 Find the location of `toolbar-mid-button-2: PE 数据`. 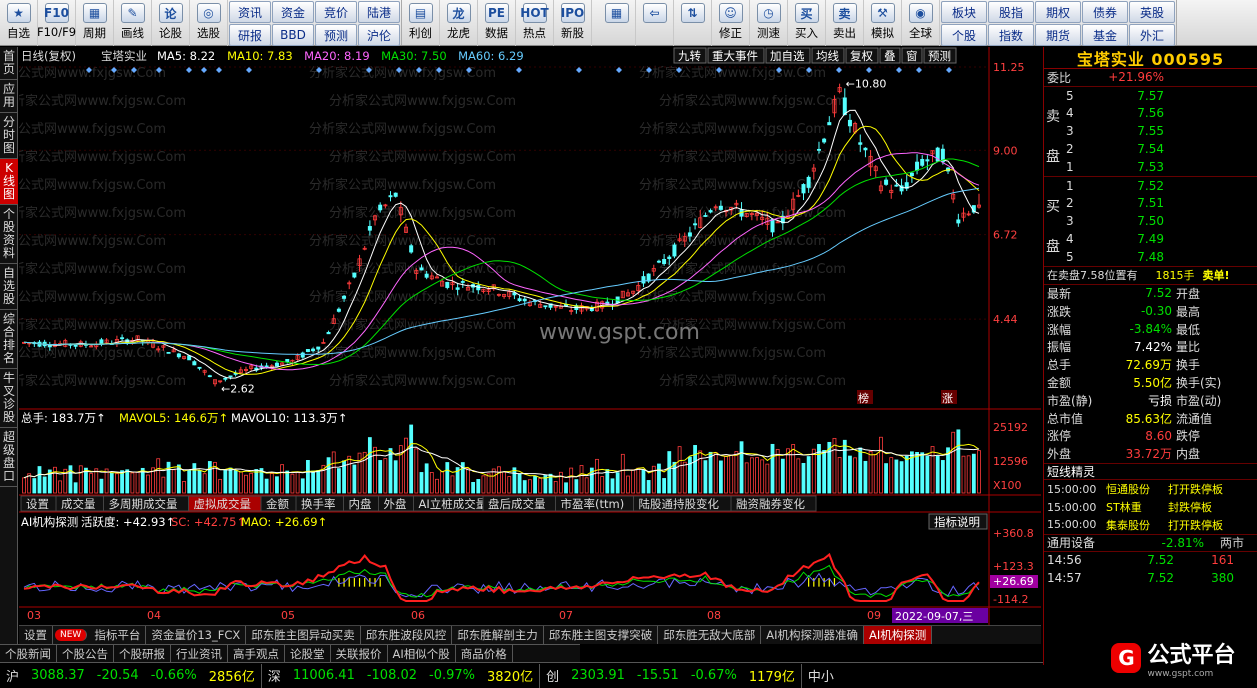

toolbar-mid-button-2: PE 数据 is located at coordinates (497, 23).